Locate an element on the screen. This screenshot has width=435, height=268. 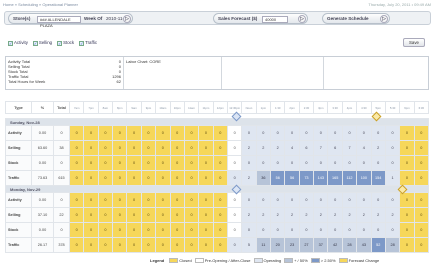
hour-cell: 43 is located at coordinates (364, 245).